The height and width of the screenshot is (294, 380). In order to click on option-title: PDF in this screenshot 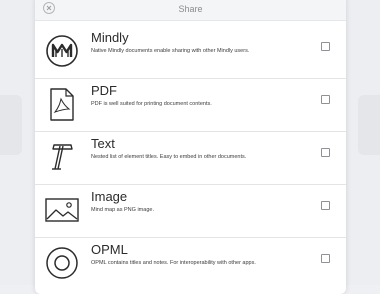, I will do `click(104, 90)`.